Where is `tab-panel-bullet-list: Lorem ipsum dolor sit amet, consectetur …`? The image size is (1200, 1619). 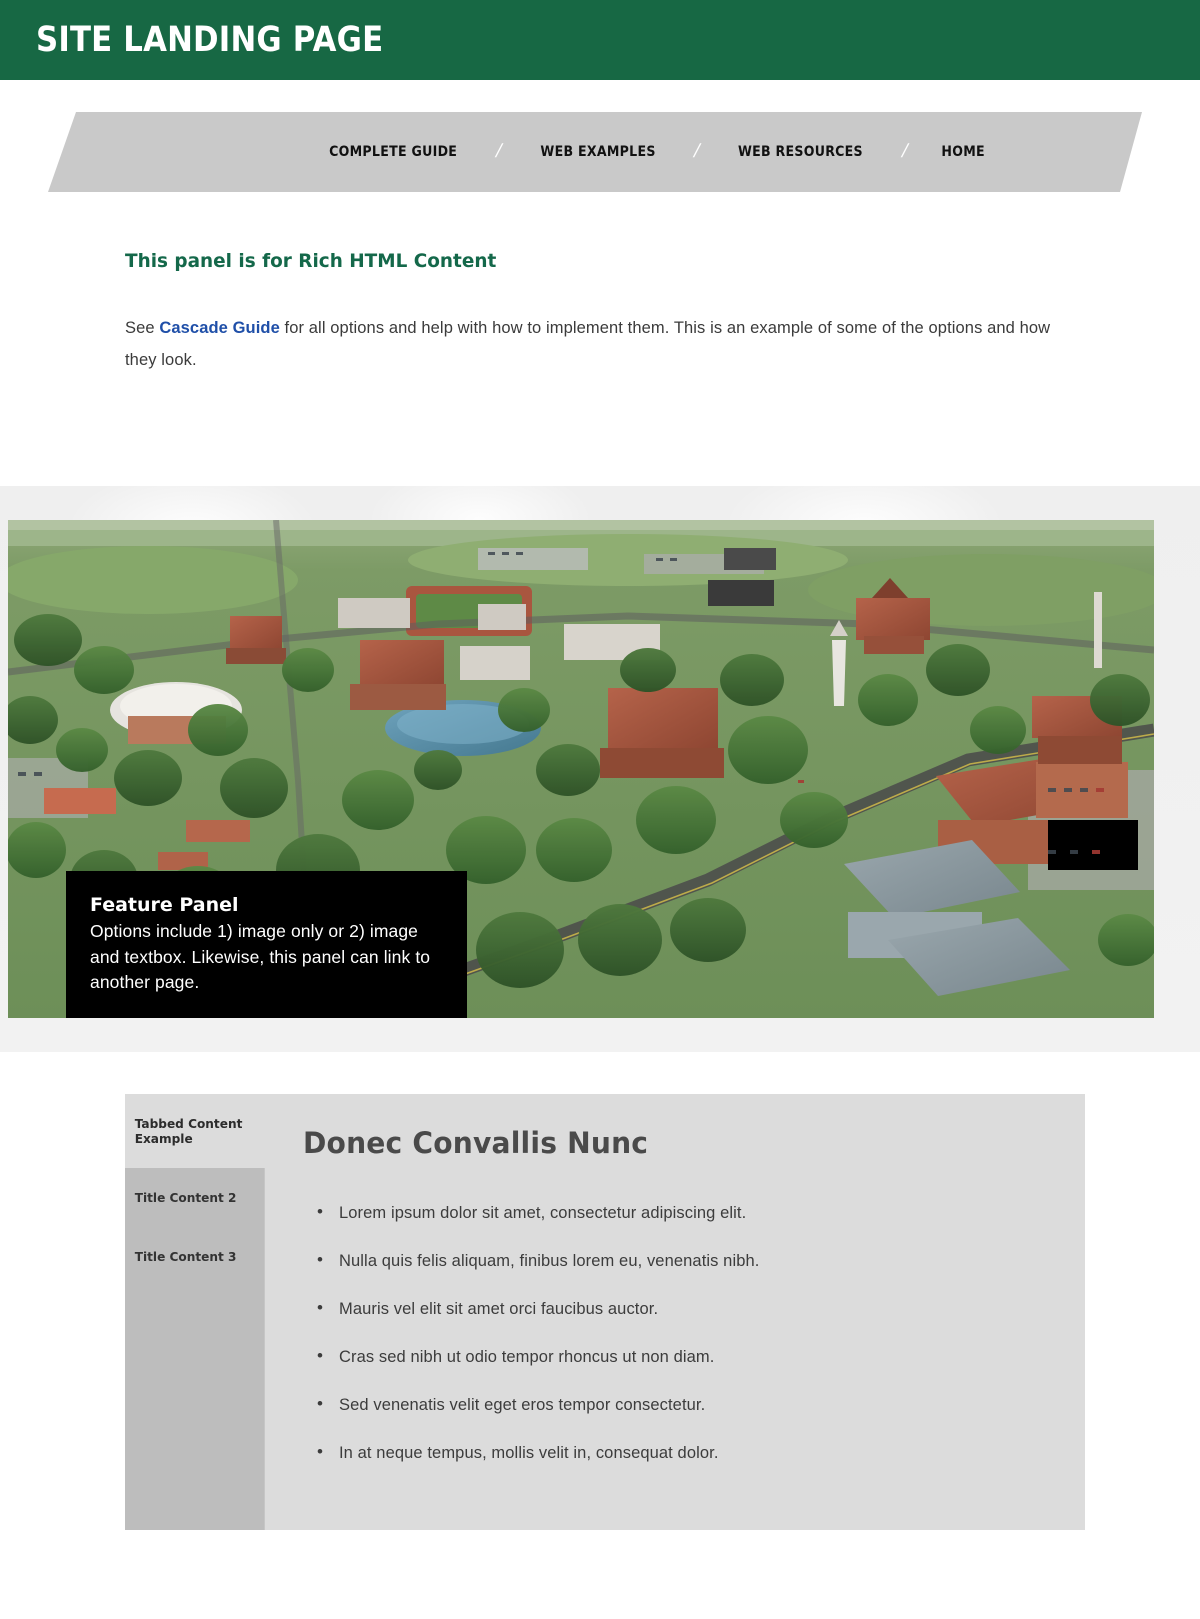 tab-panel-bullet-list: Lorem ipsum dolor sit amet, consectetur … is located at coordinates (674, 1332).